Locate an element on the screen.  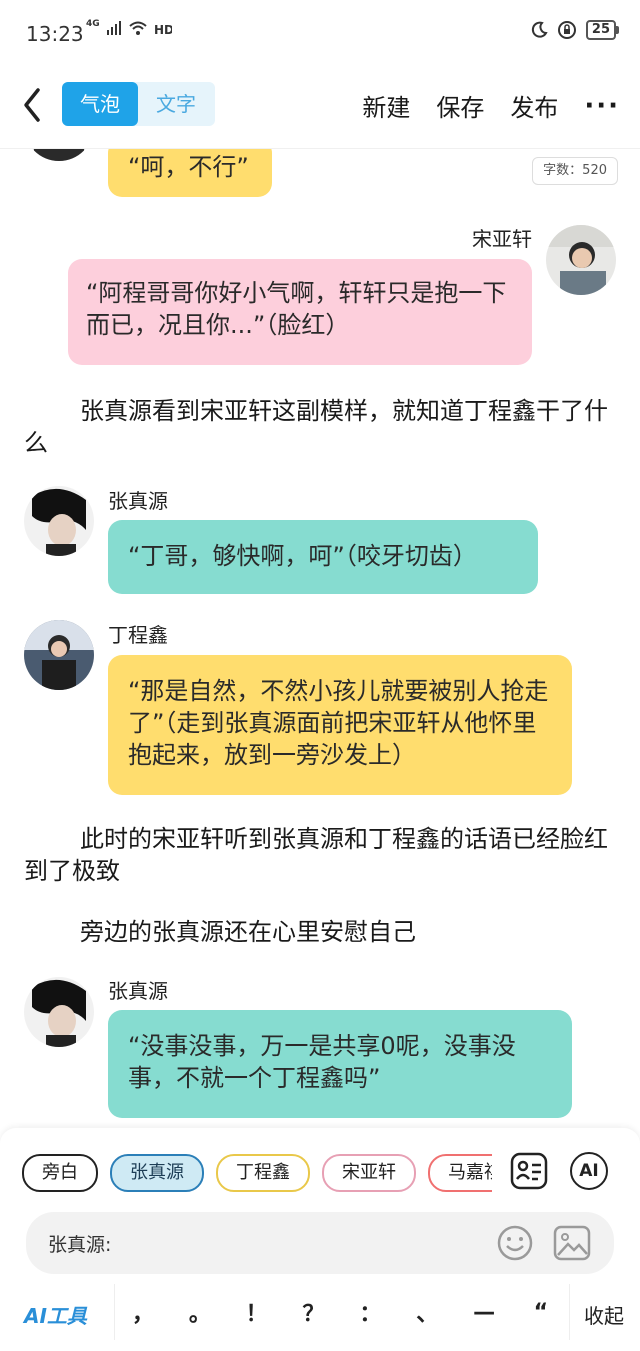
image-icon is located at coordinates (572, 1243).